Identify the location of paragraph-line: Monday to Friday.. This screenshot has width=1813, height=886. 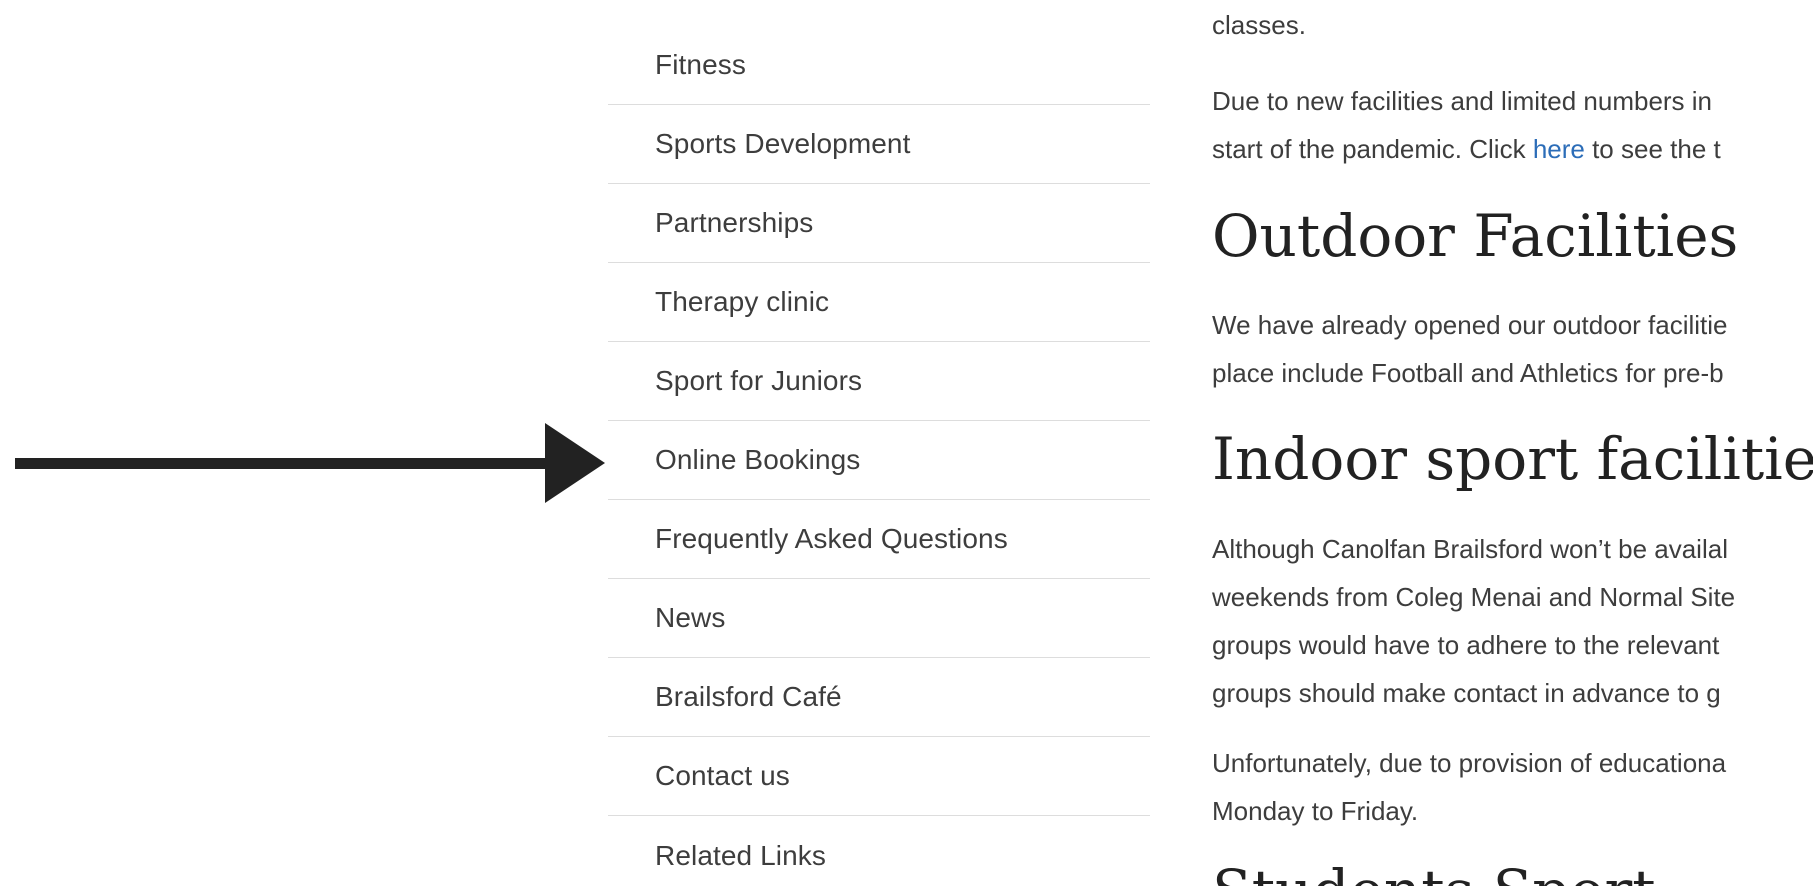
(1315, 811).